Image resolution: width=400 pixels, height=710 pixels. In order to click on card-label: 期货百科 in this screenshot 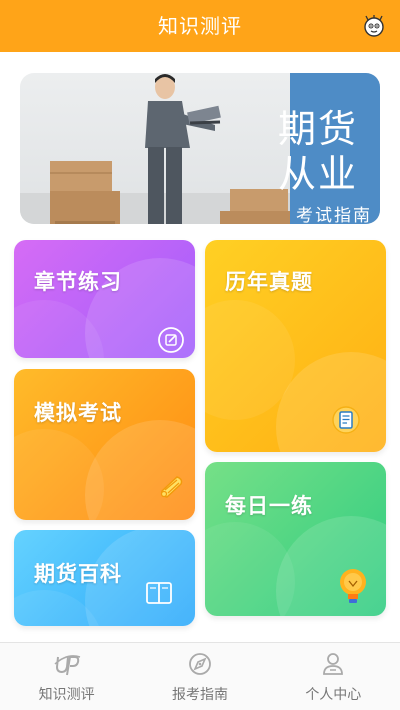, I will do `click(78, 574)`.